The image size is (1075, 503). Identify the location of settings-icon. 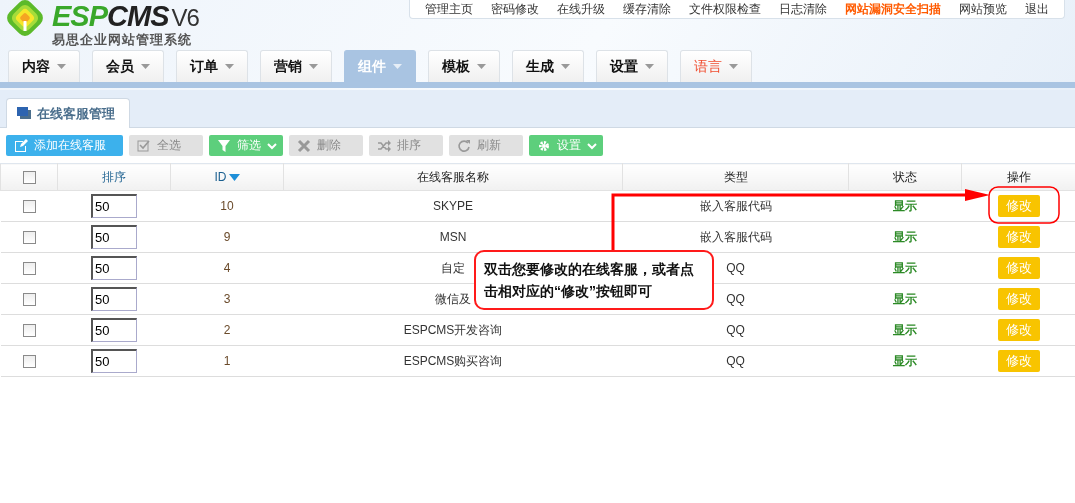
(544, 145).